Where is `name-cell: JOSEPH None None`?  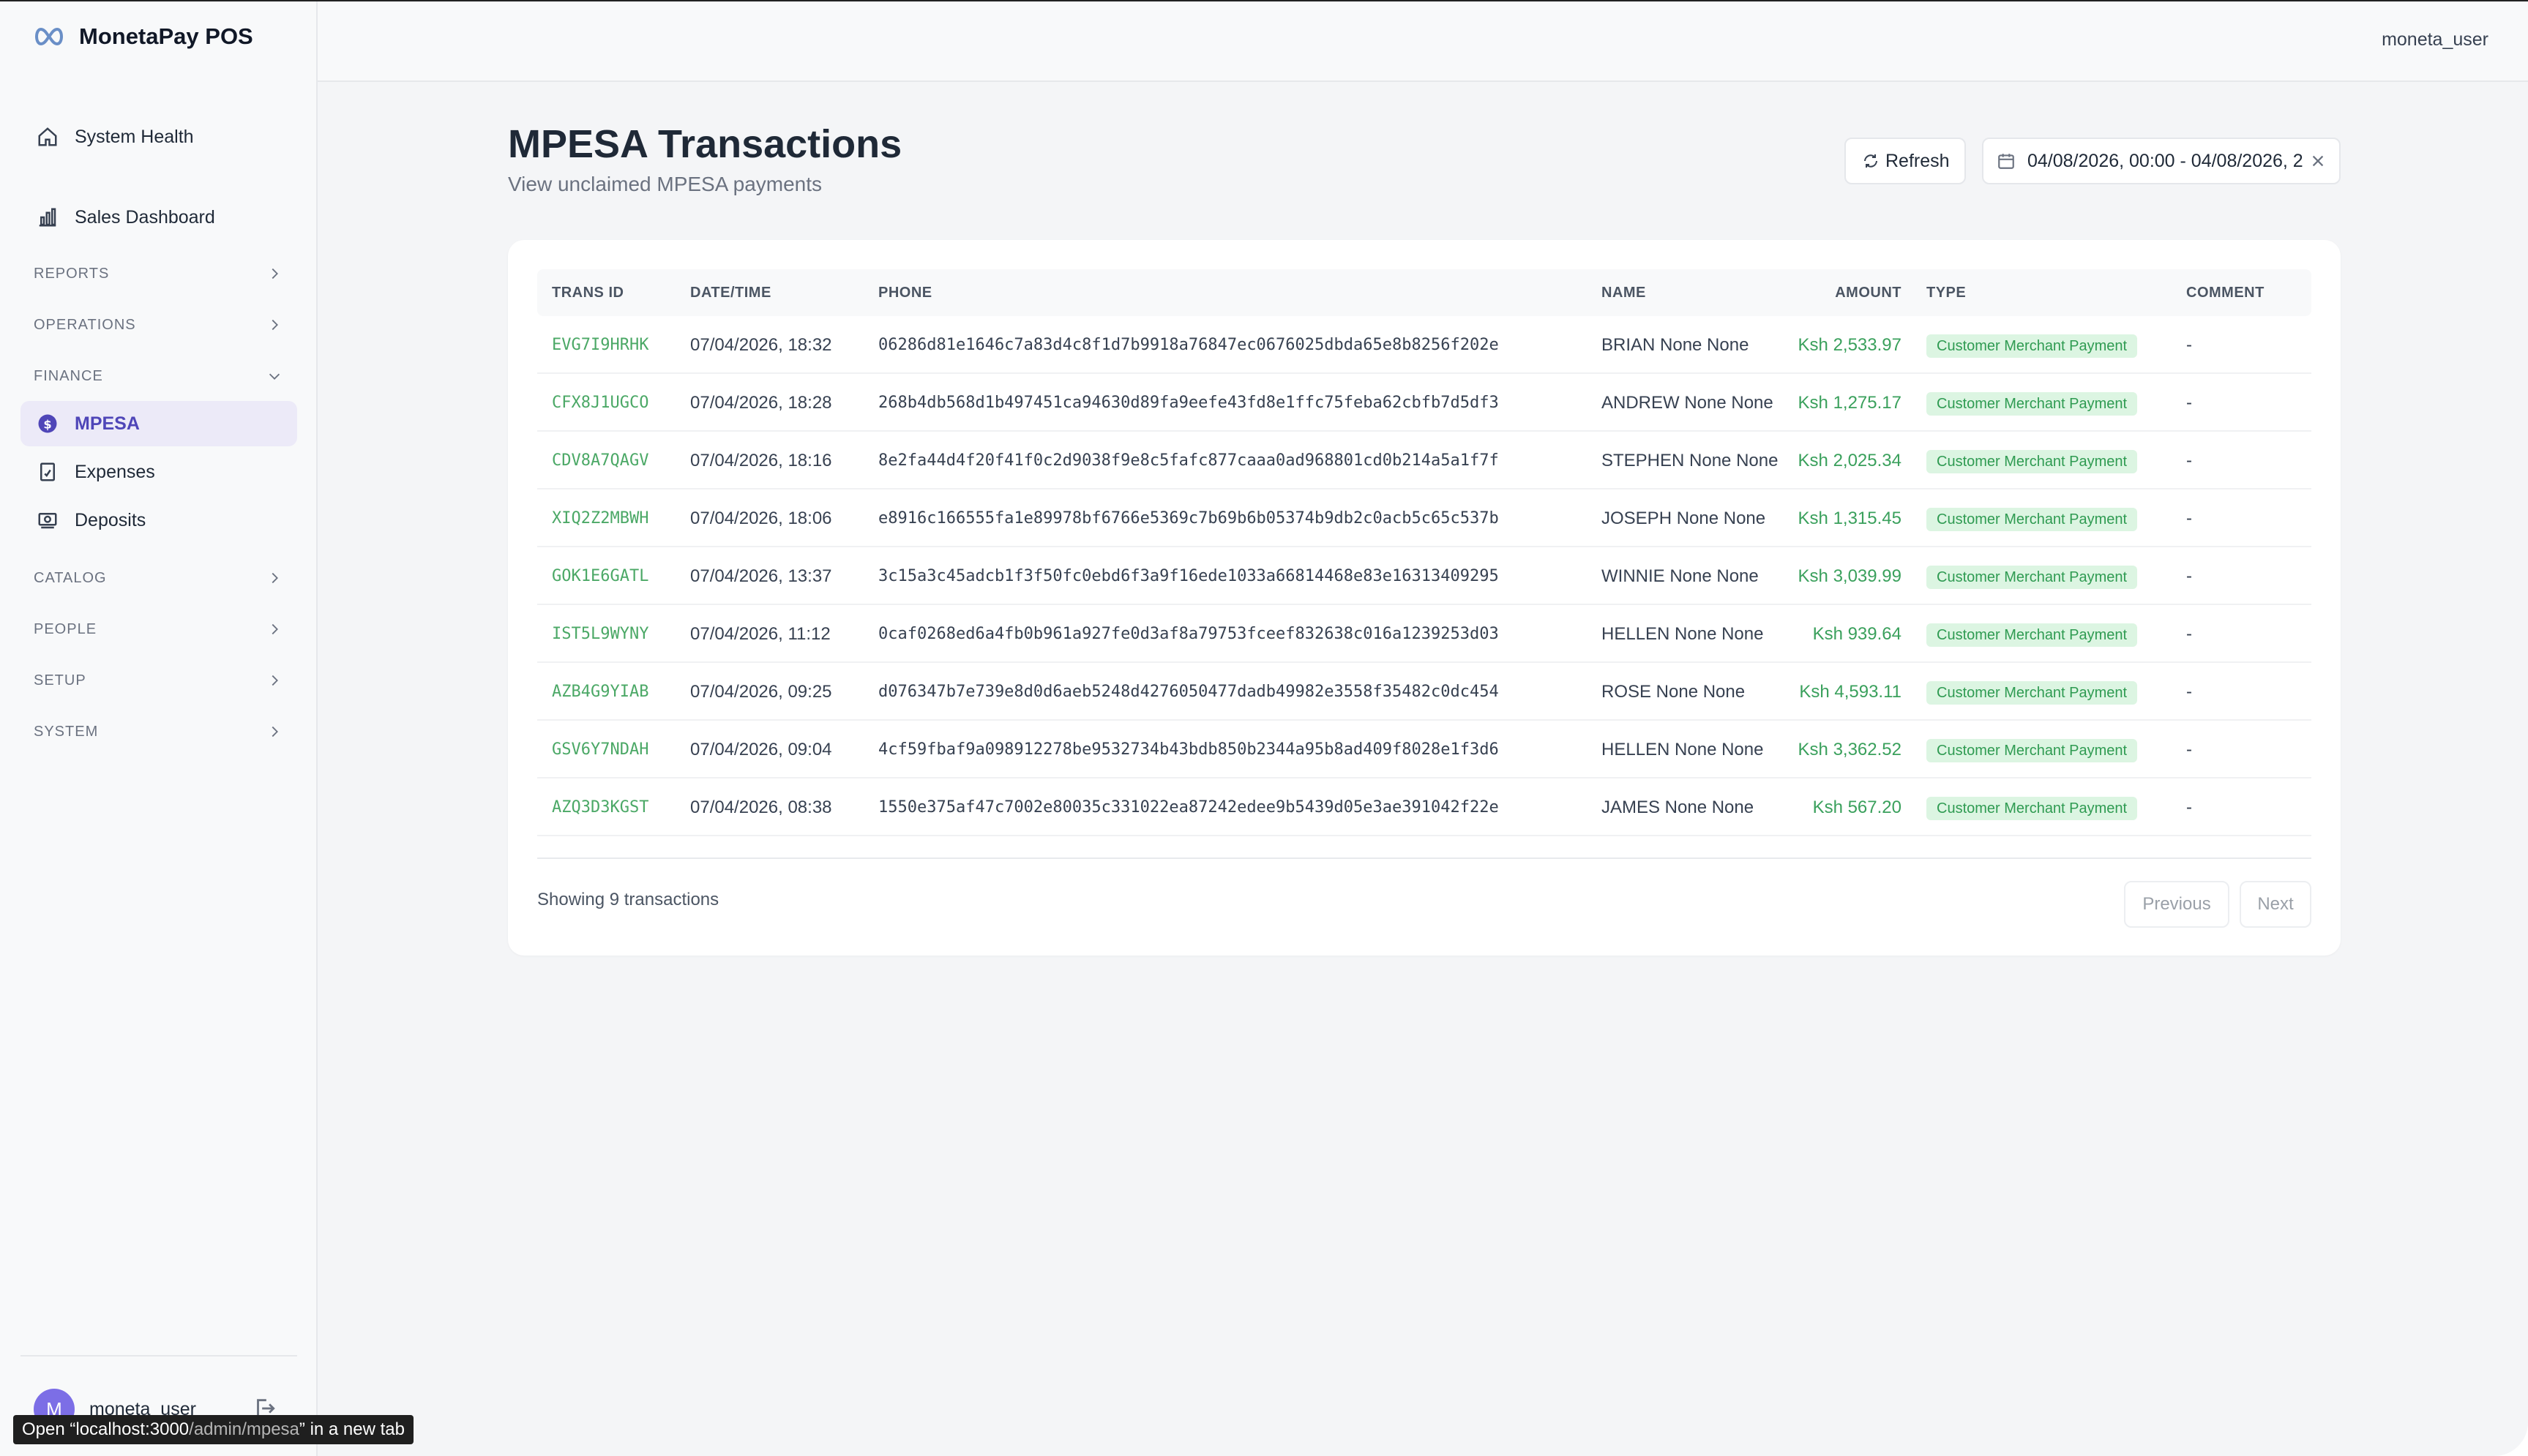
name-cell: JOSEPH None None is located at coordinates (1683, 518).